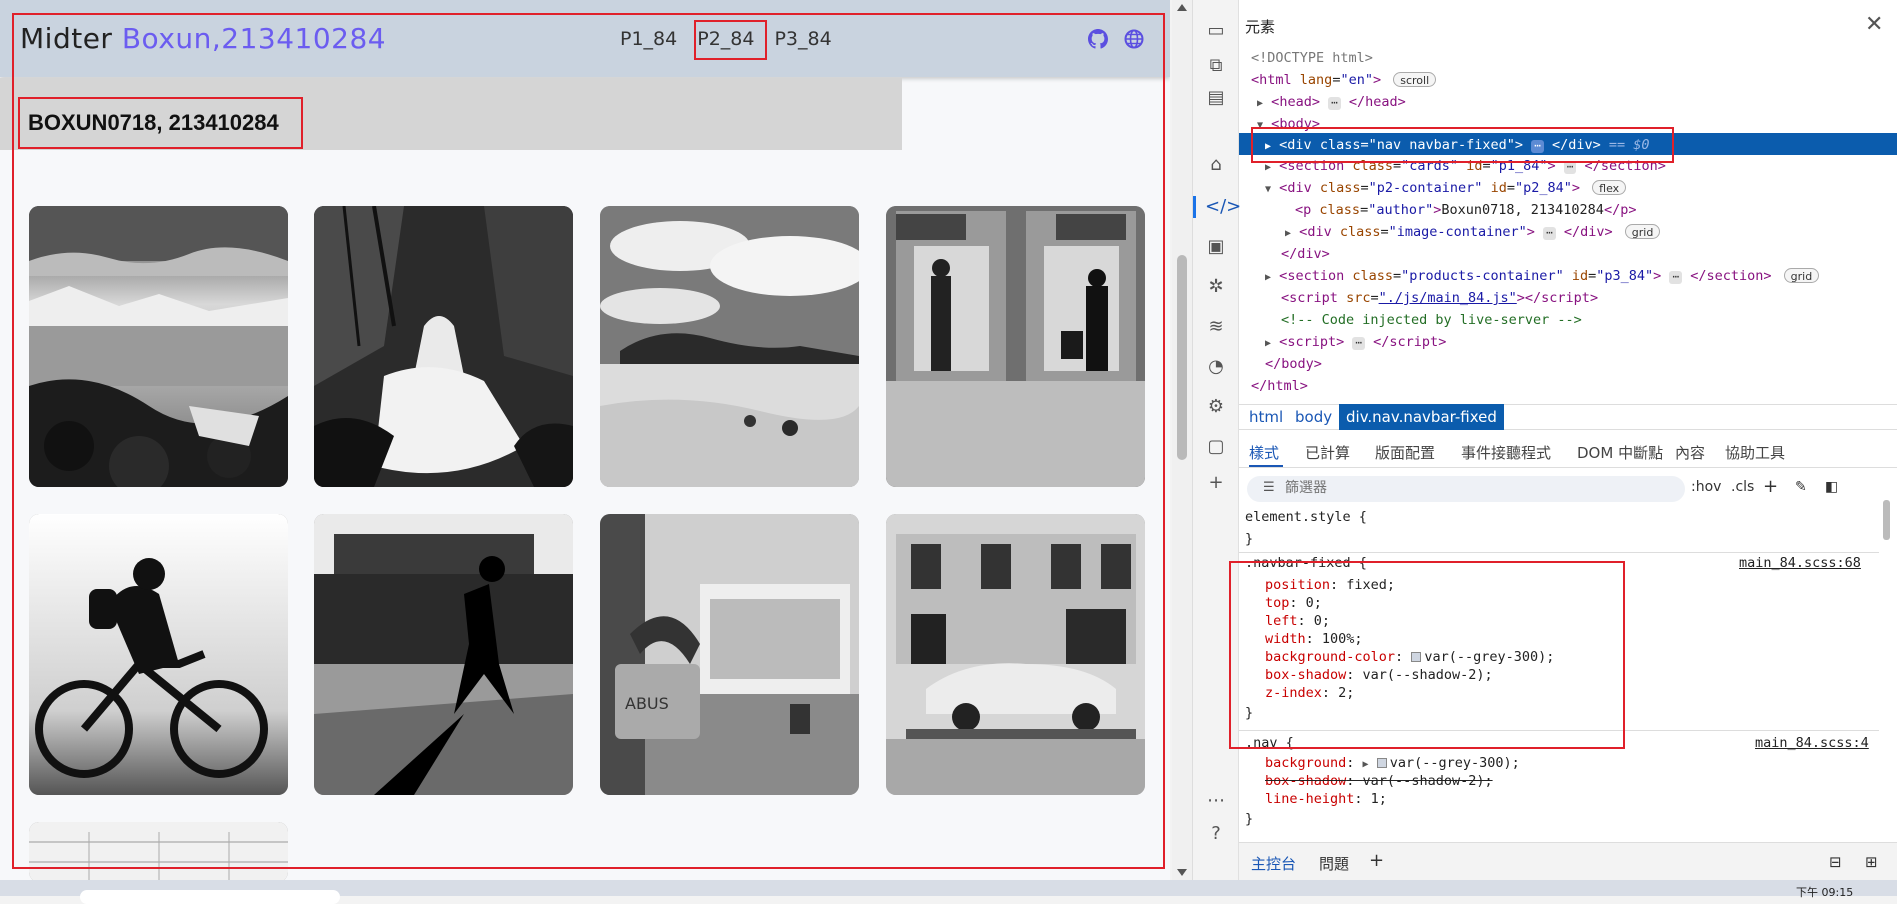  What do you see at coordinates (1405, 452) in the screenshot?
I see `tab-layout: 版面配置` at bounding box center [1405, 452].